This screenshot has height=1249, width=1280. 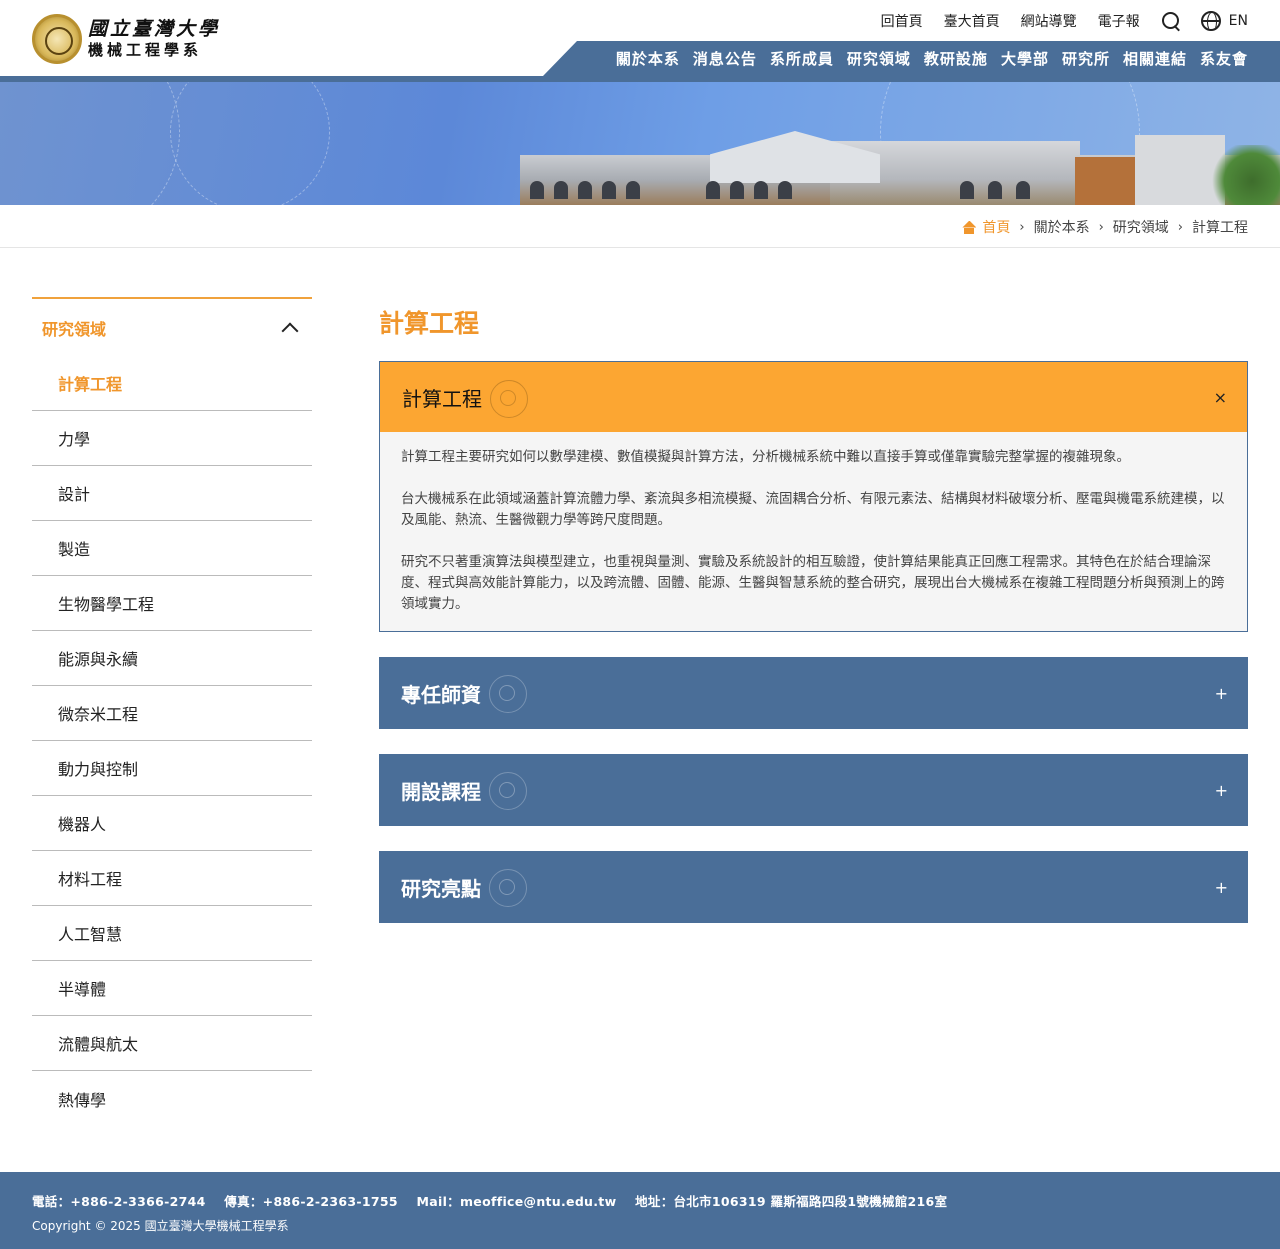 What do you see at coordinates (172, 658) in the screenshot?
I see `sidebar-item-energy-sustainability: 能源與永續` at bounding box center [172, 658].